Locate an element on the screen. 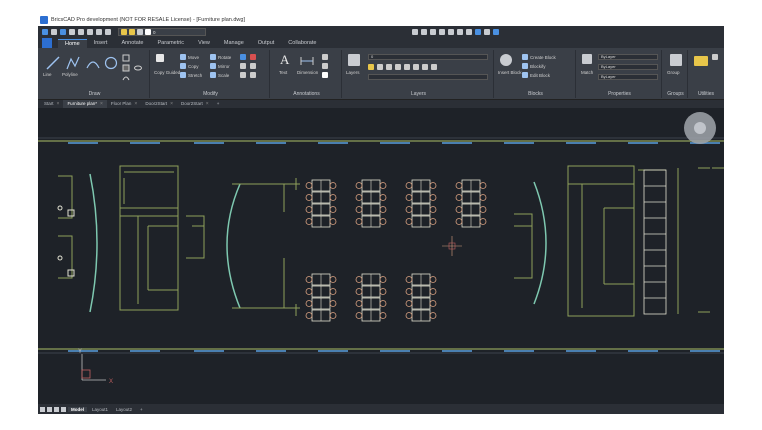 The height and width of the screenshot is (430, 762). doc-tab-start: Start × is located at coordinates (51, 104).